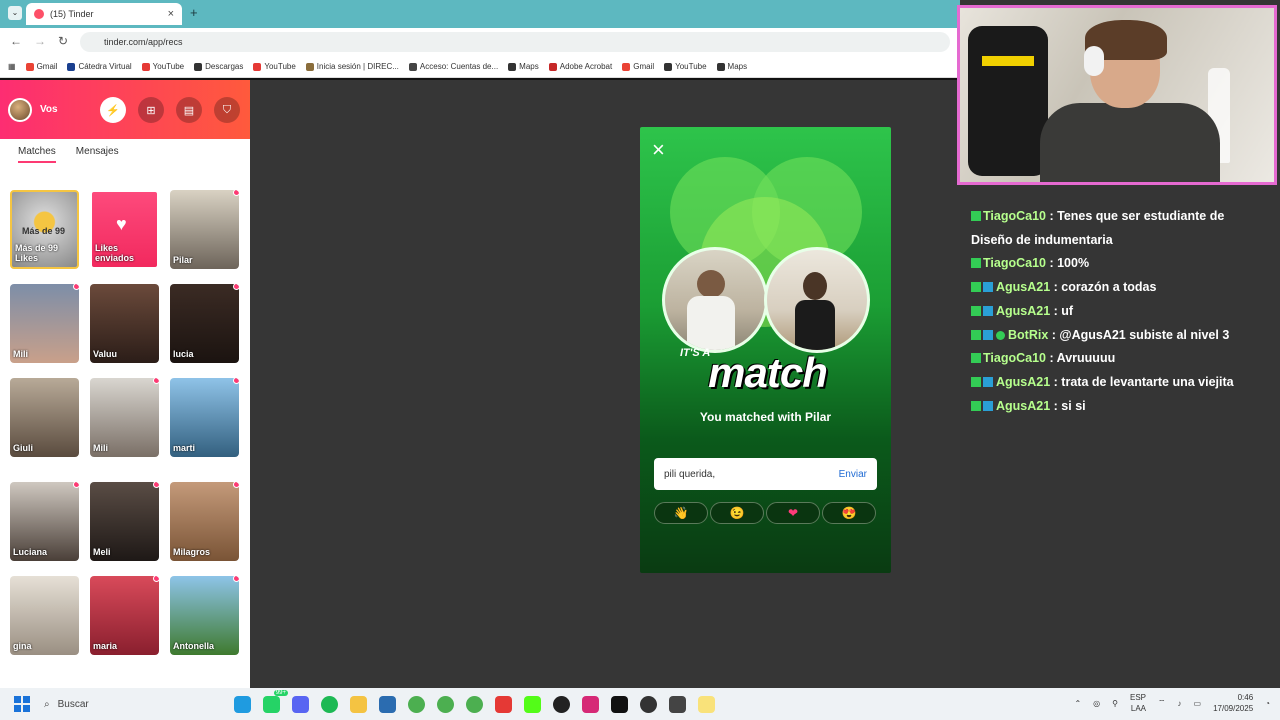 Image resolution: width=1280 pixels, height=720 pixels. I want to click on chatgpt-icon, so click(648, 704).